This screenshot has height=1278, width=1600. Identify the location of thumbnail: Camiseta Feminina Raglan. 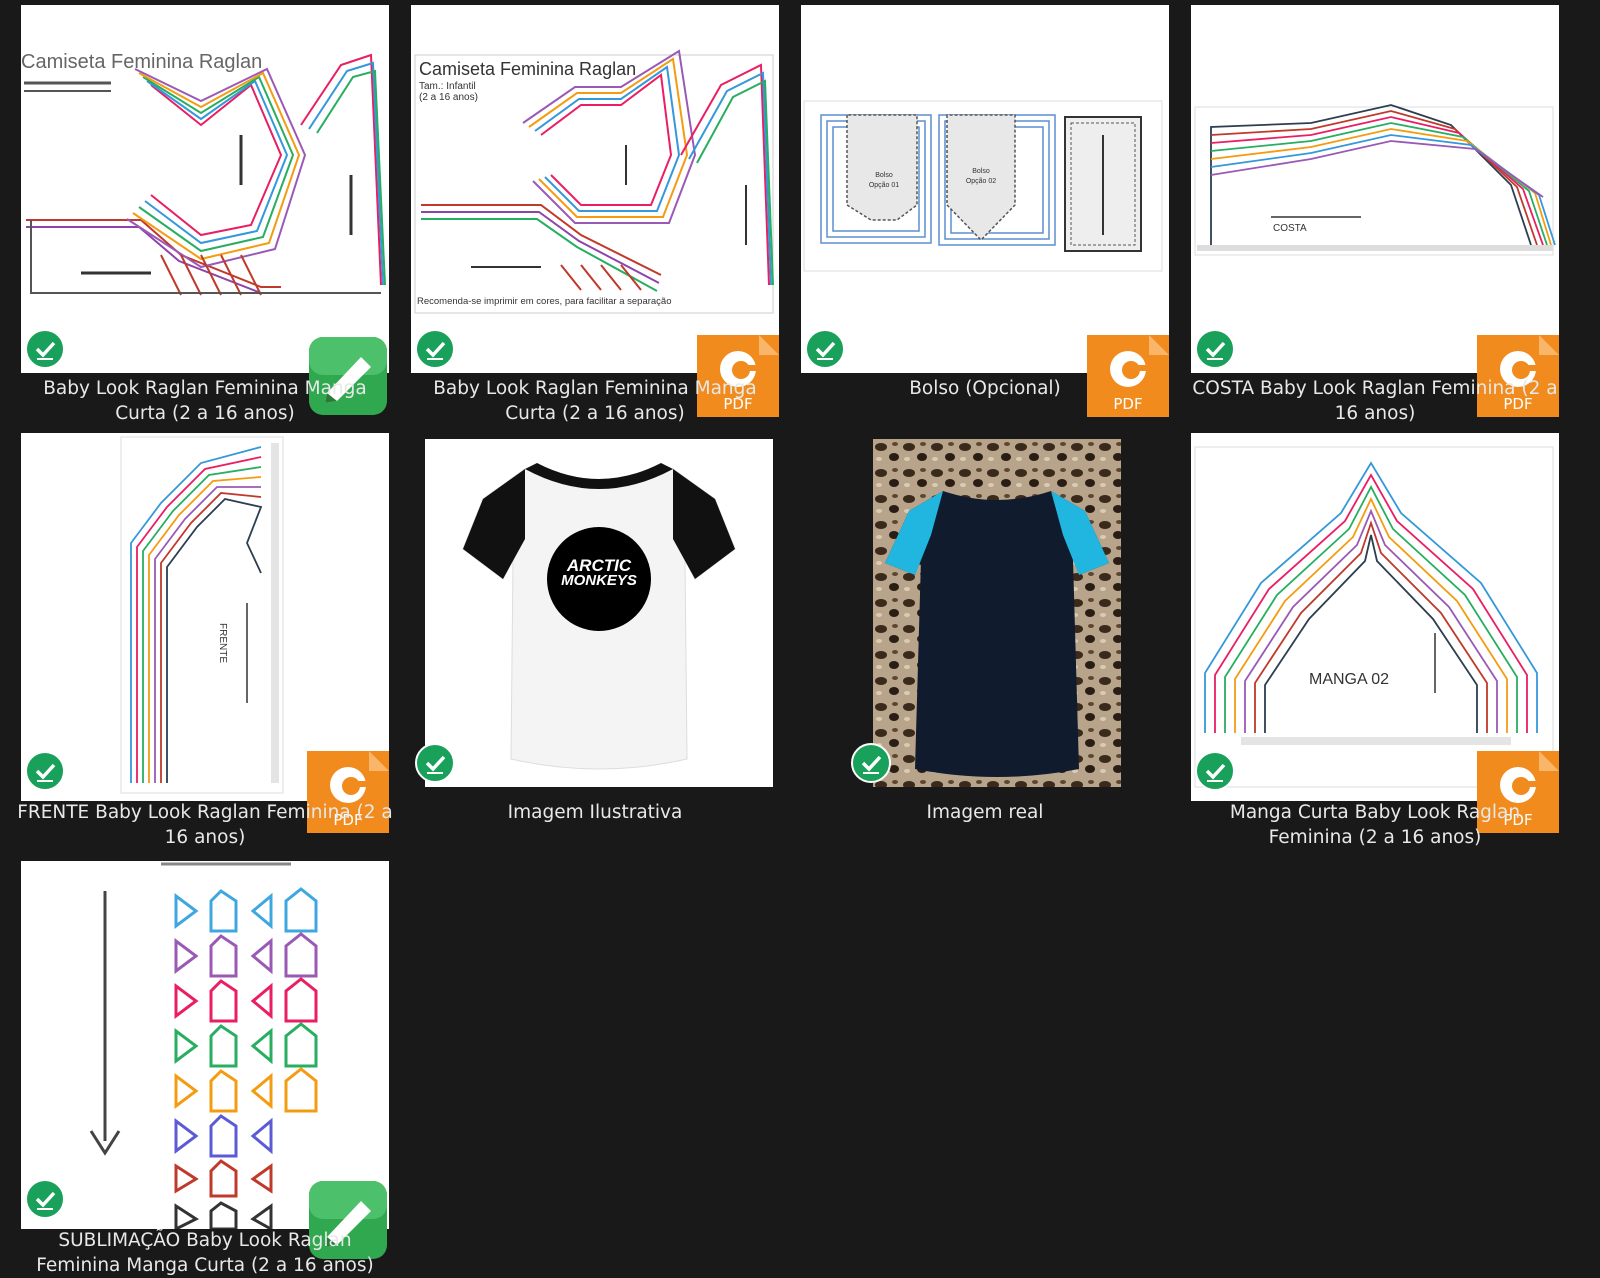
(205, 189).